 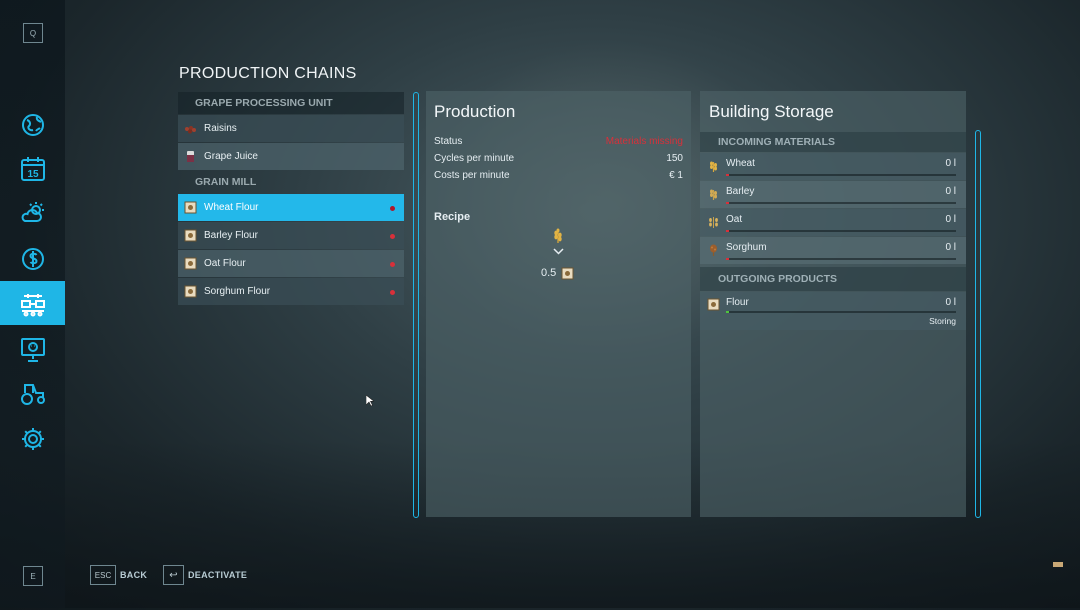 What do you see at coordinates (713, 250) in the screenshot?
I see `sorghum-icon` at bounding box center [713, 250].